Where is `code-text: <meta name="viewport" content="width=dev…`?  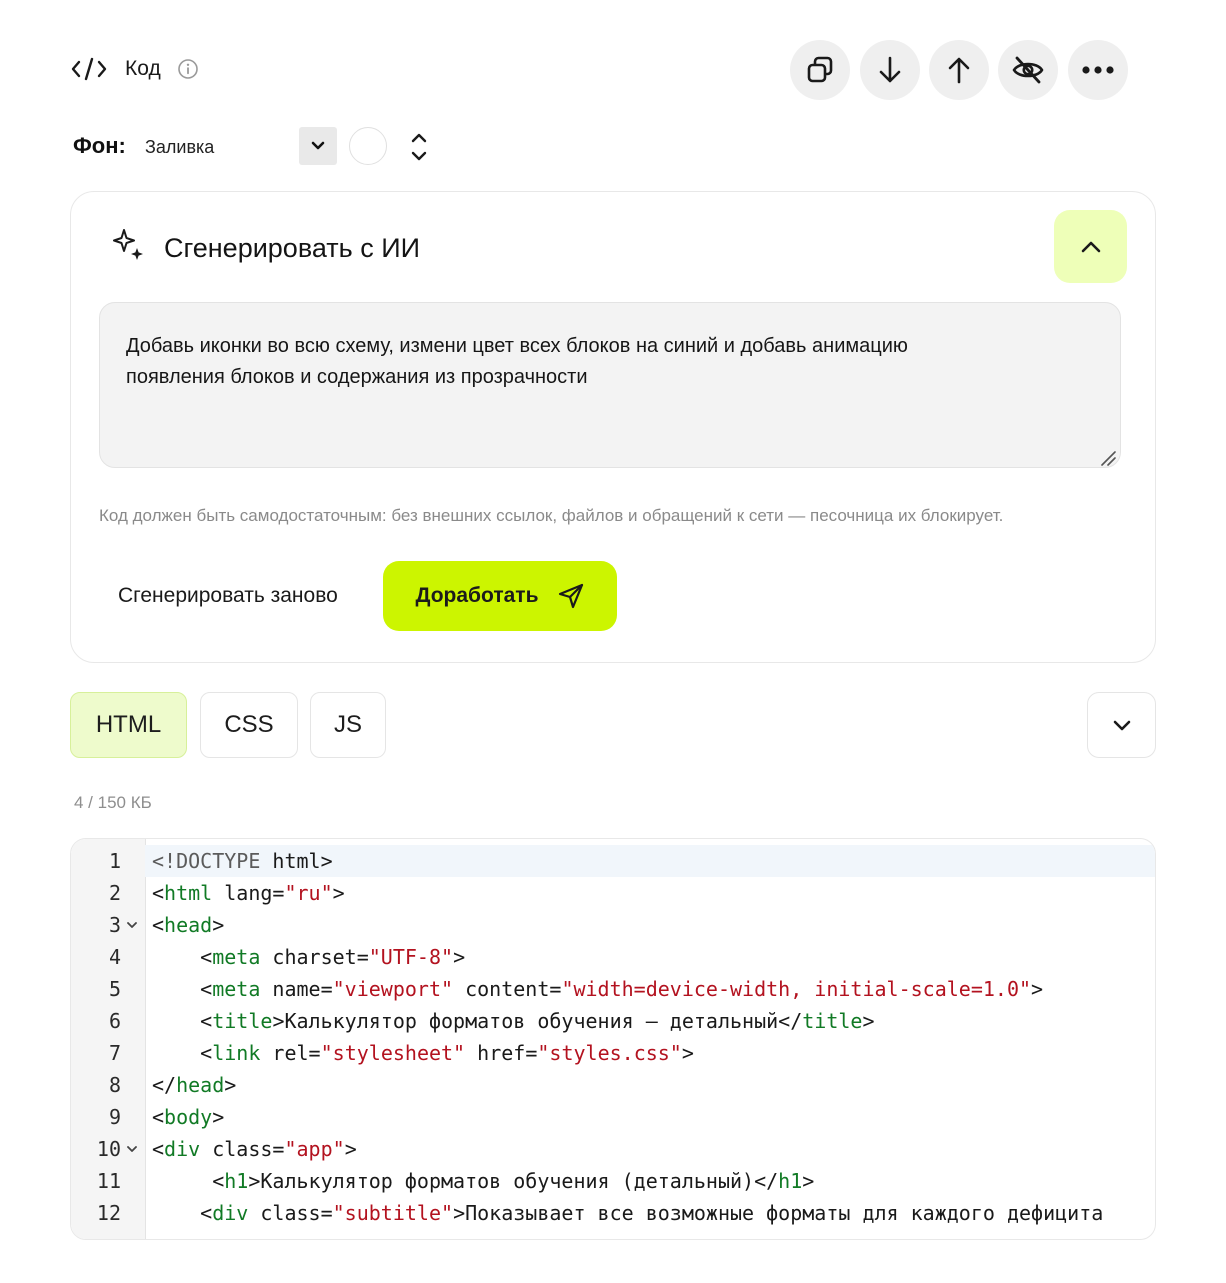
code-text: <meta name="viewport" content="width=dev… is located at coordinates (598, 989).